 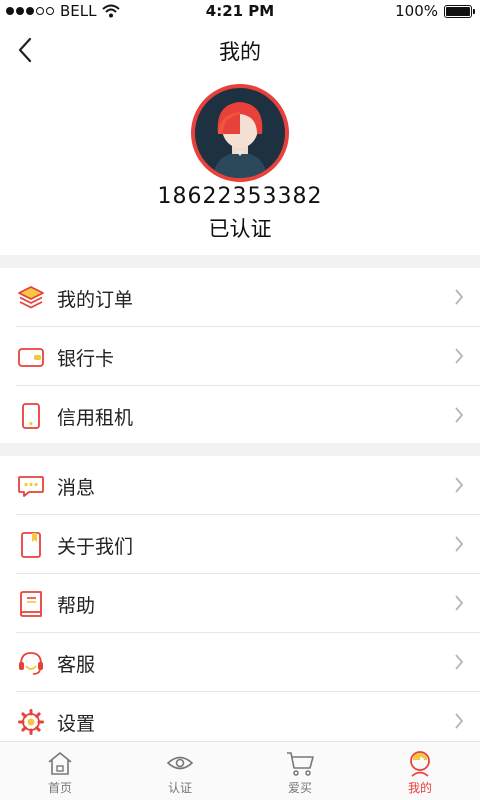 I want to click on message-bubble-icon, so click(x=31, y=486).